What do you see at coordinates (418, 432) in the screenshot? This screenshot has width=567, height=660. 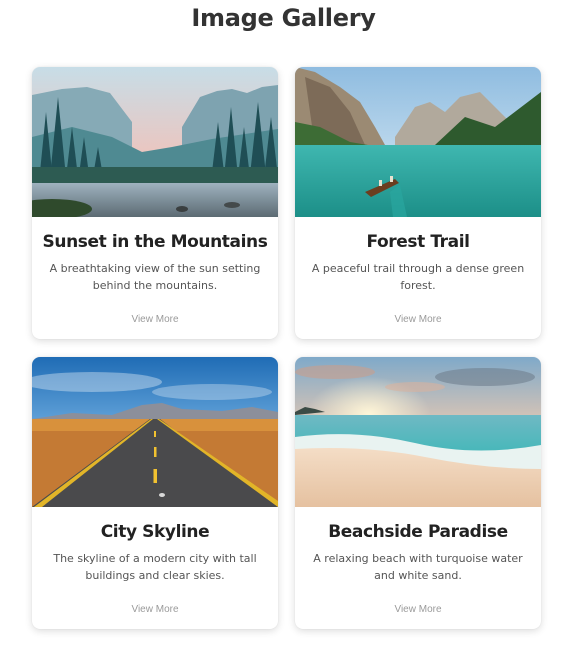 I see `card-image-beach-sunset` at bounding box center [418, 432].